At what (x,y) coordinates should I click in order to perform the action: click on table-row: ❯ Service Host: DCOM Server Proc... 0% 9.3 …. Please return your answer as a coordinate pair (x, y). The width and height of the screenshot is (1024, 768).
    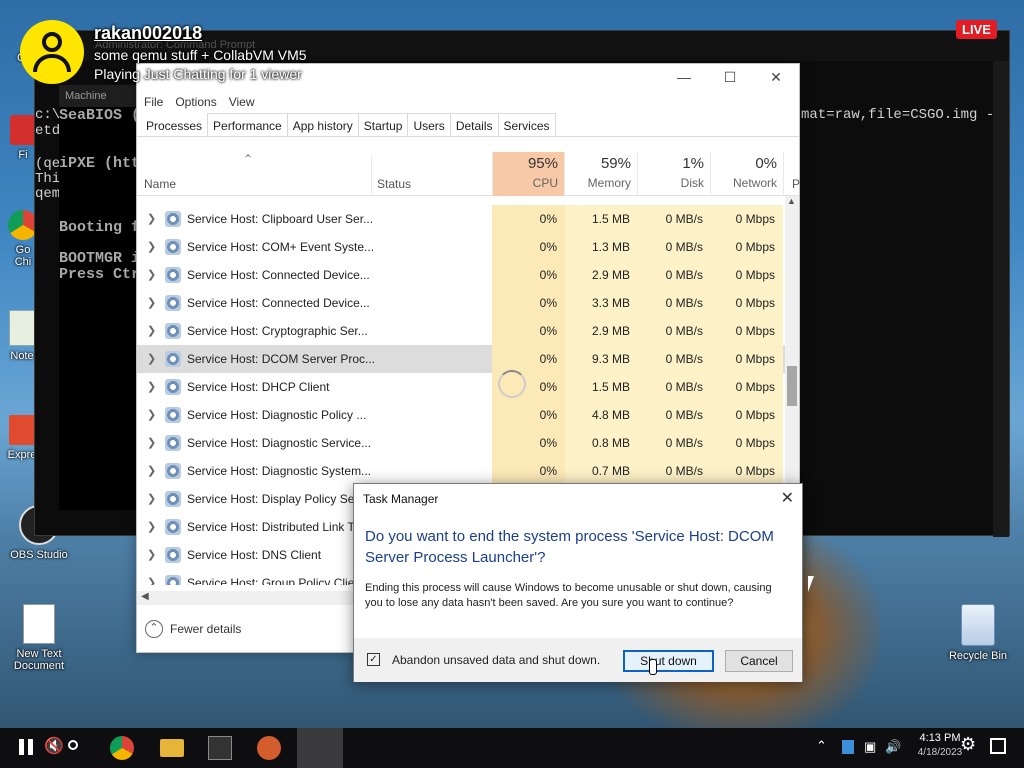
    Looking at the image, I should click on (462, 359).